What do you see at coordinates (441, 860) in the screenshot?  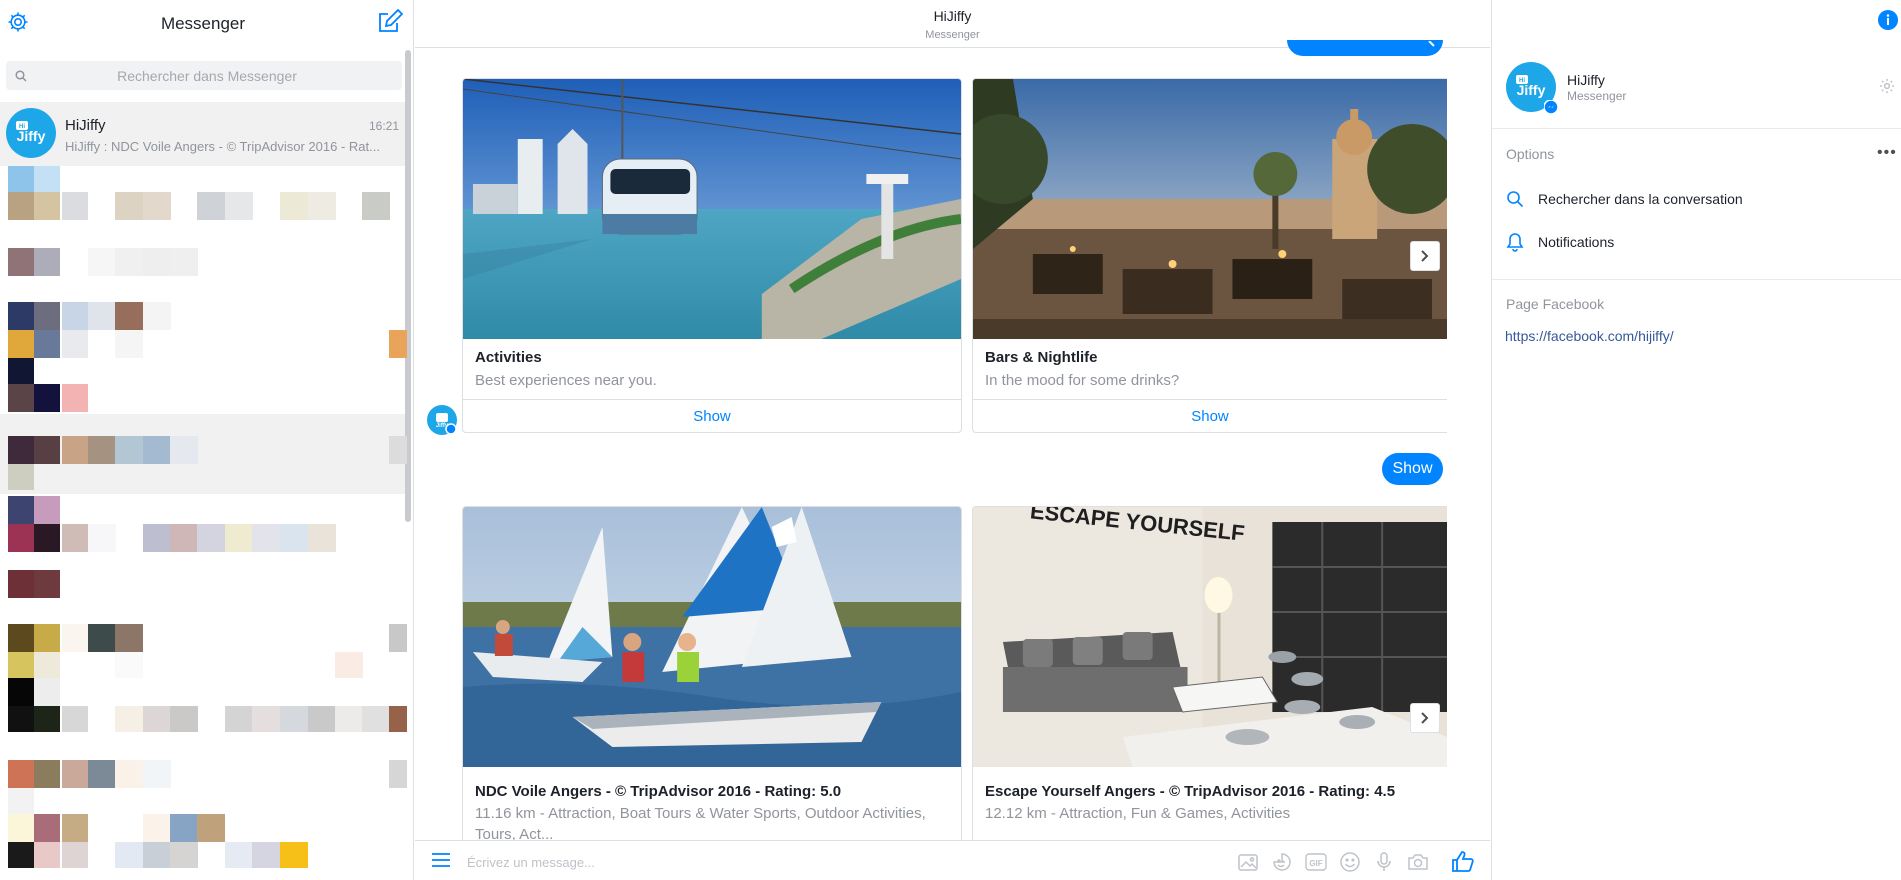 I see `menu-icon` at bounding box center [441, 860].